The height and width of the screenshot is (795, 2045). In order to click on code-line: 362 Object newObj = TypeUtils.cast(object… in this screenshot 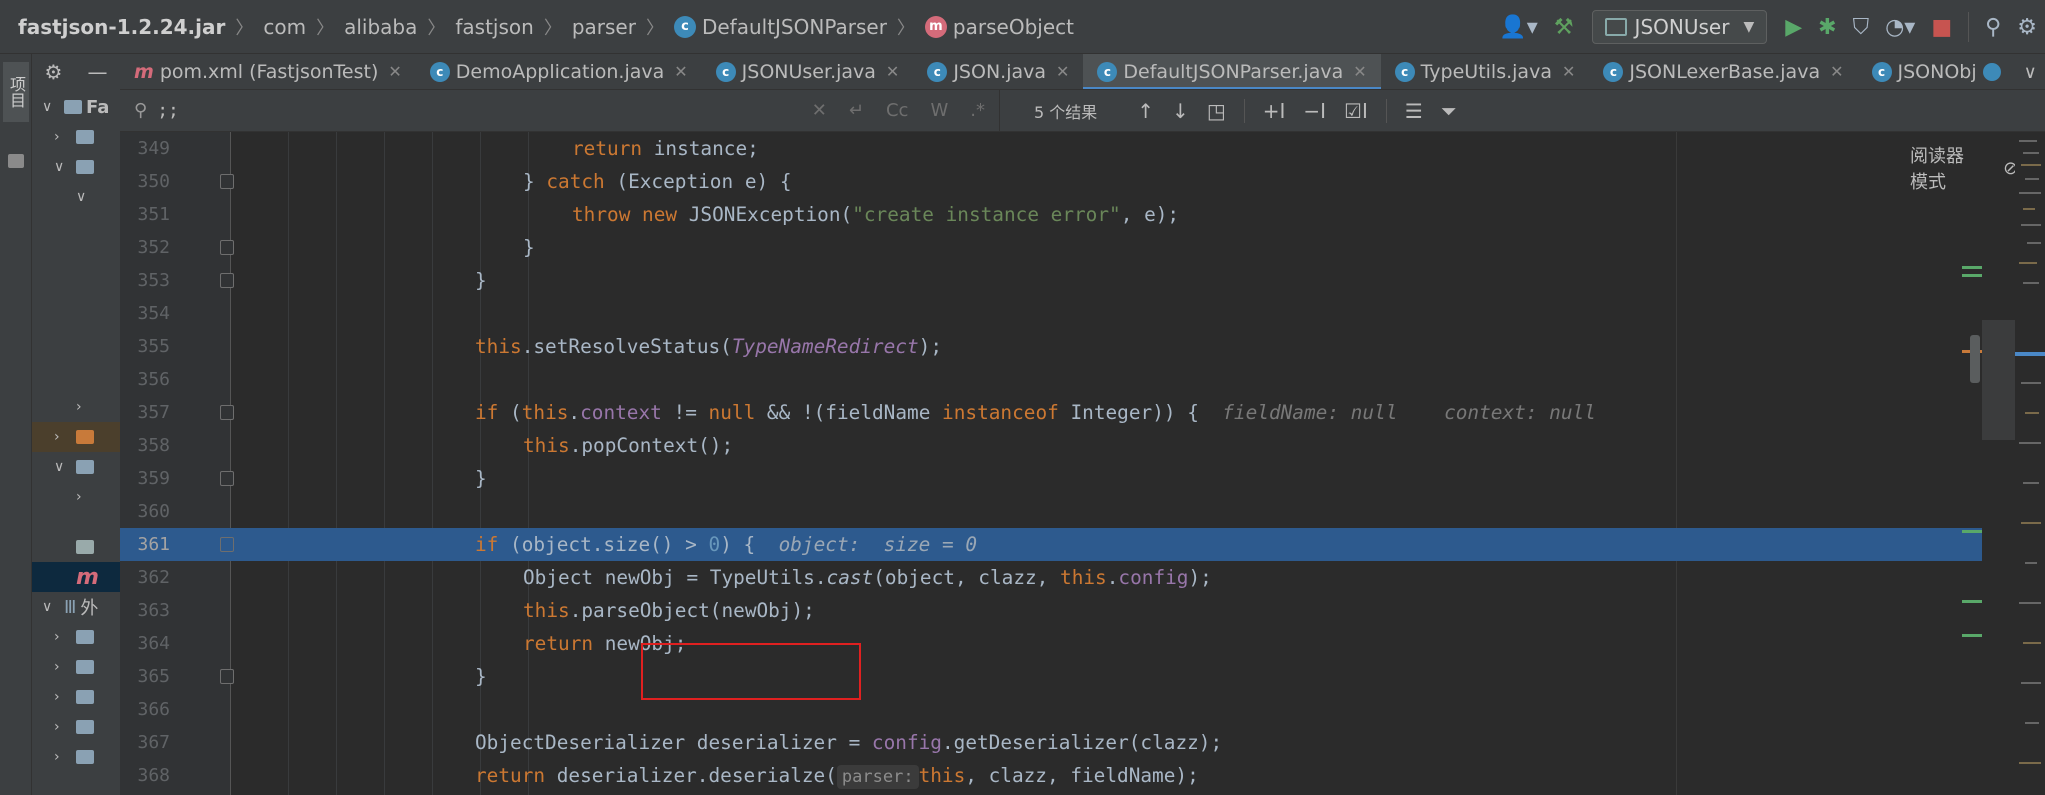, I will do `click(1051, 577)`.